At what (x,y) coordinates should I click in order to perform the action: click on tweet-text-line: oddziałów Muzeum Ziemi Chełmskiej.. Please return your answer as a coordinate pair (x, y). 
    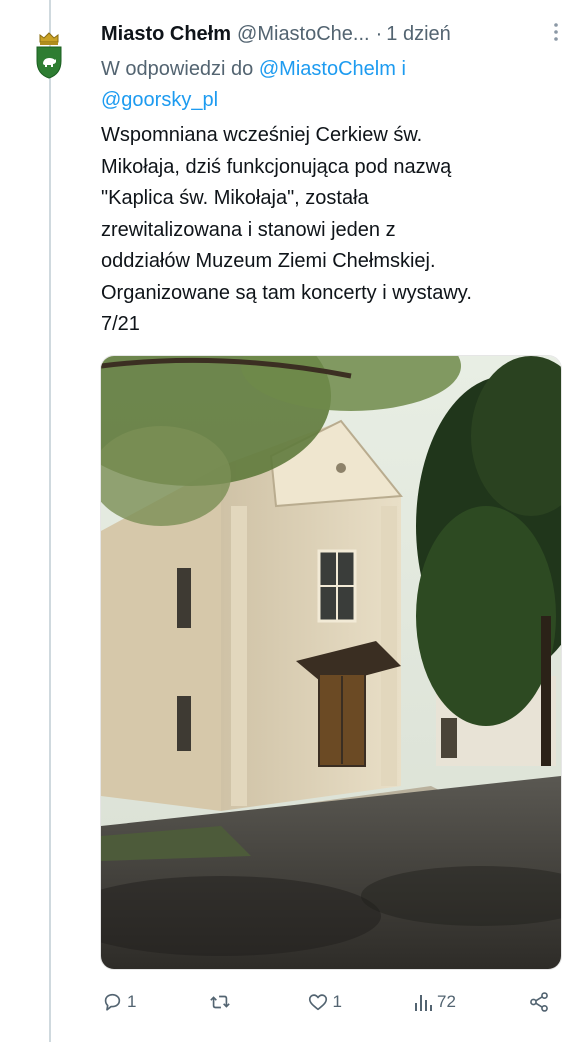
    Looking at the image, I should click on (268, 261).